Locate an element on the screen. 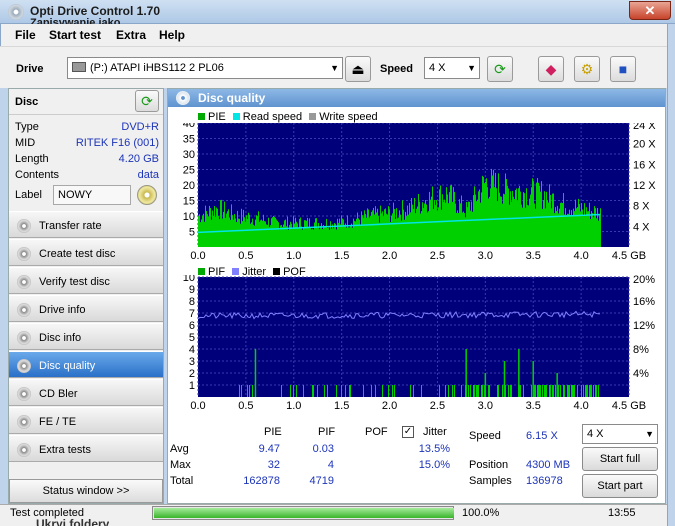 The height and width of the screenshot is (526, 675). drive-value: (P:) ATAPI iHBS112 2 PL06 is located at coordinates (157, 68).